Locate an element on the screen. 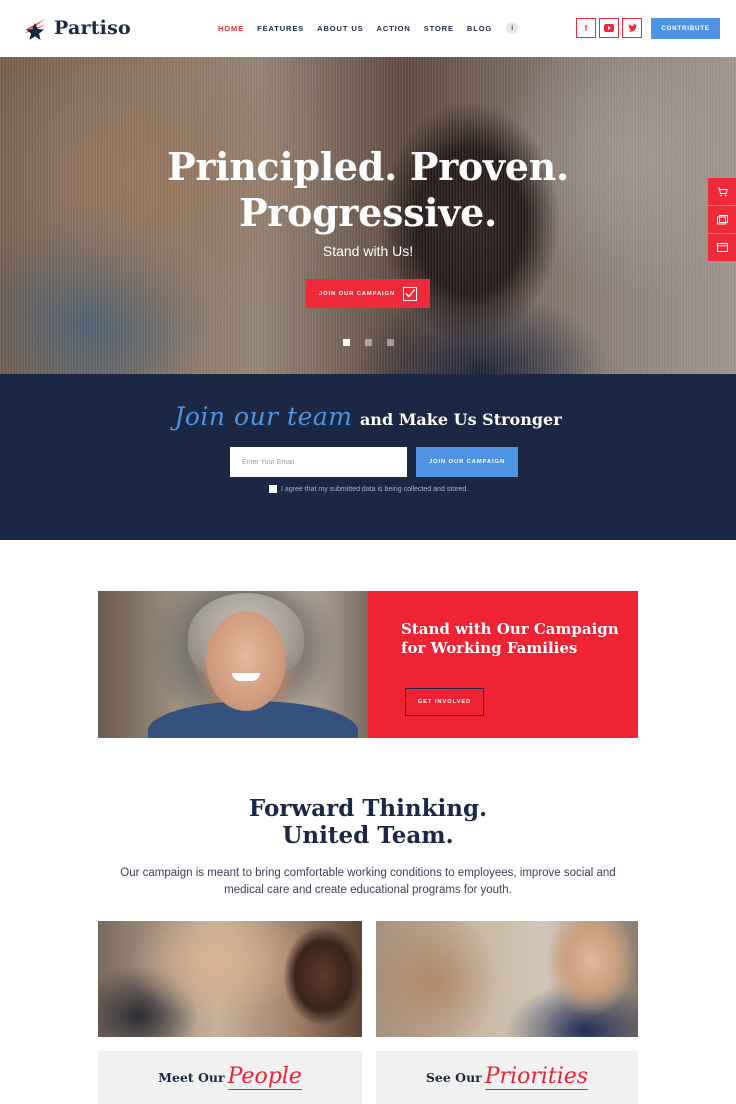 Image resolution: width=736 pixels, height=1104 pixels. nav-about-us: ABOUT US is located at coordinates (340, 28).